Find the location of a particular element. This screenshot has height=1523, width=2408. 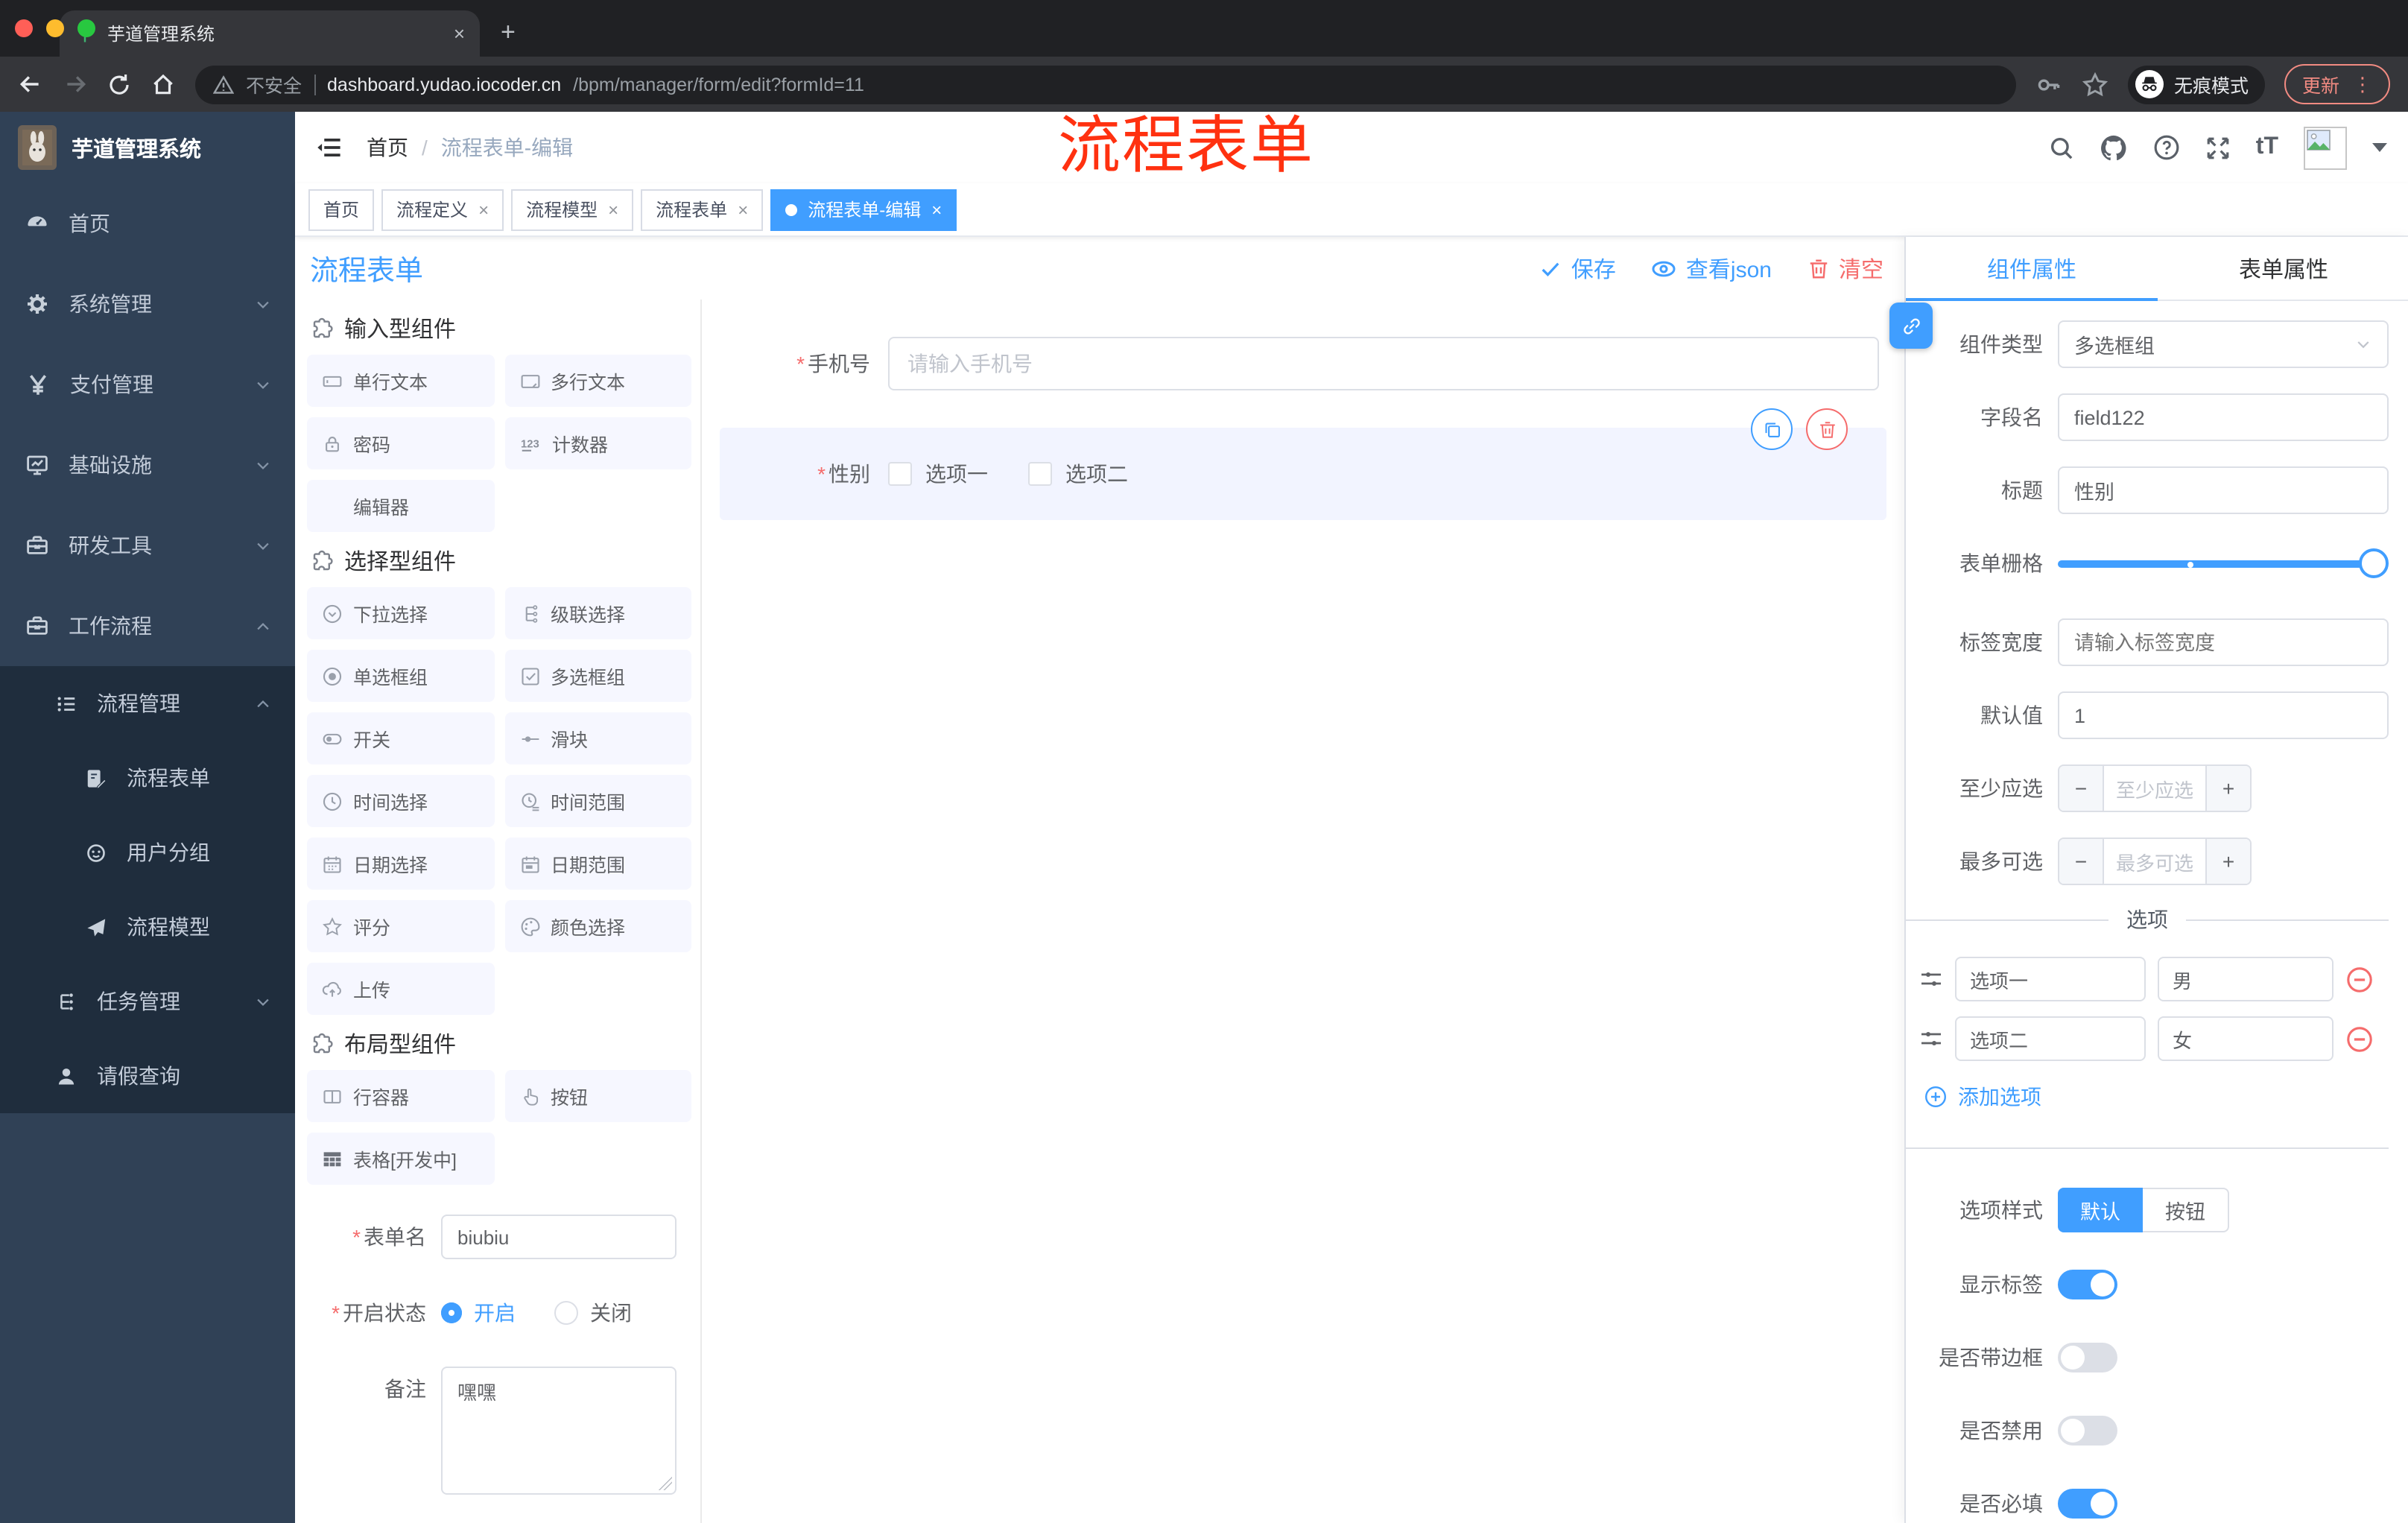

form-remark-textarea: 嘿嘿 is located at coordinates (559, 1431).